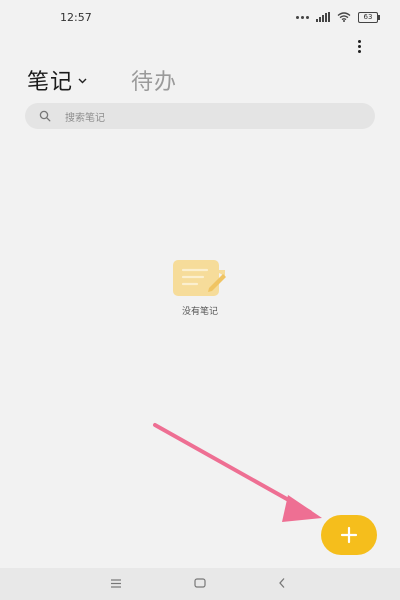  What do you see at coordinates (200, 17) in the screenshot?
I see `status-bar: 12:57 63` at bounding box center [200, 17].